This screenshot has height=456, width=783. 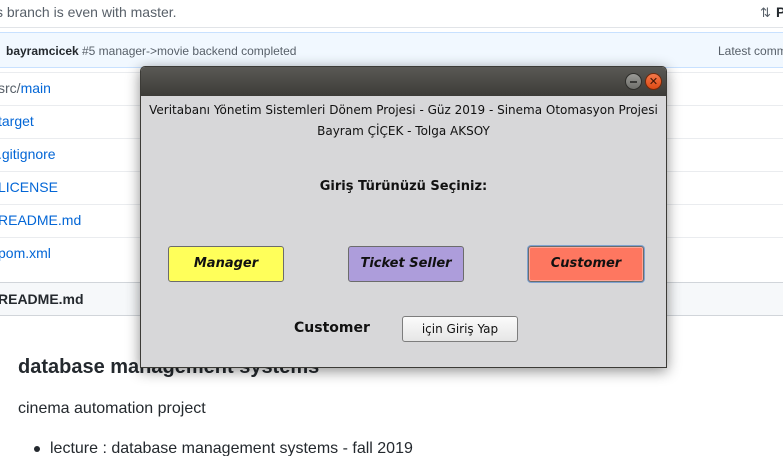 I want to click on file-link: README.md, so click(x=40, y=220).